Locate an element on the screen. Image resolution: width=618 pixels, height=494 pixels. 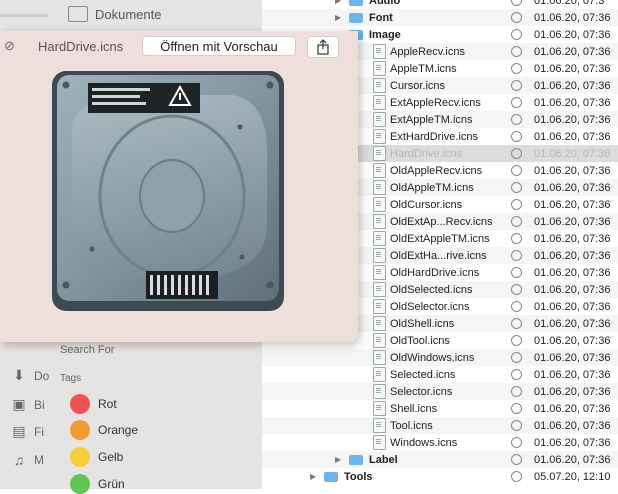
share-button is located at coordinates (323, 47).